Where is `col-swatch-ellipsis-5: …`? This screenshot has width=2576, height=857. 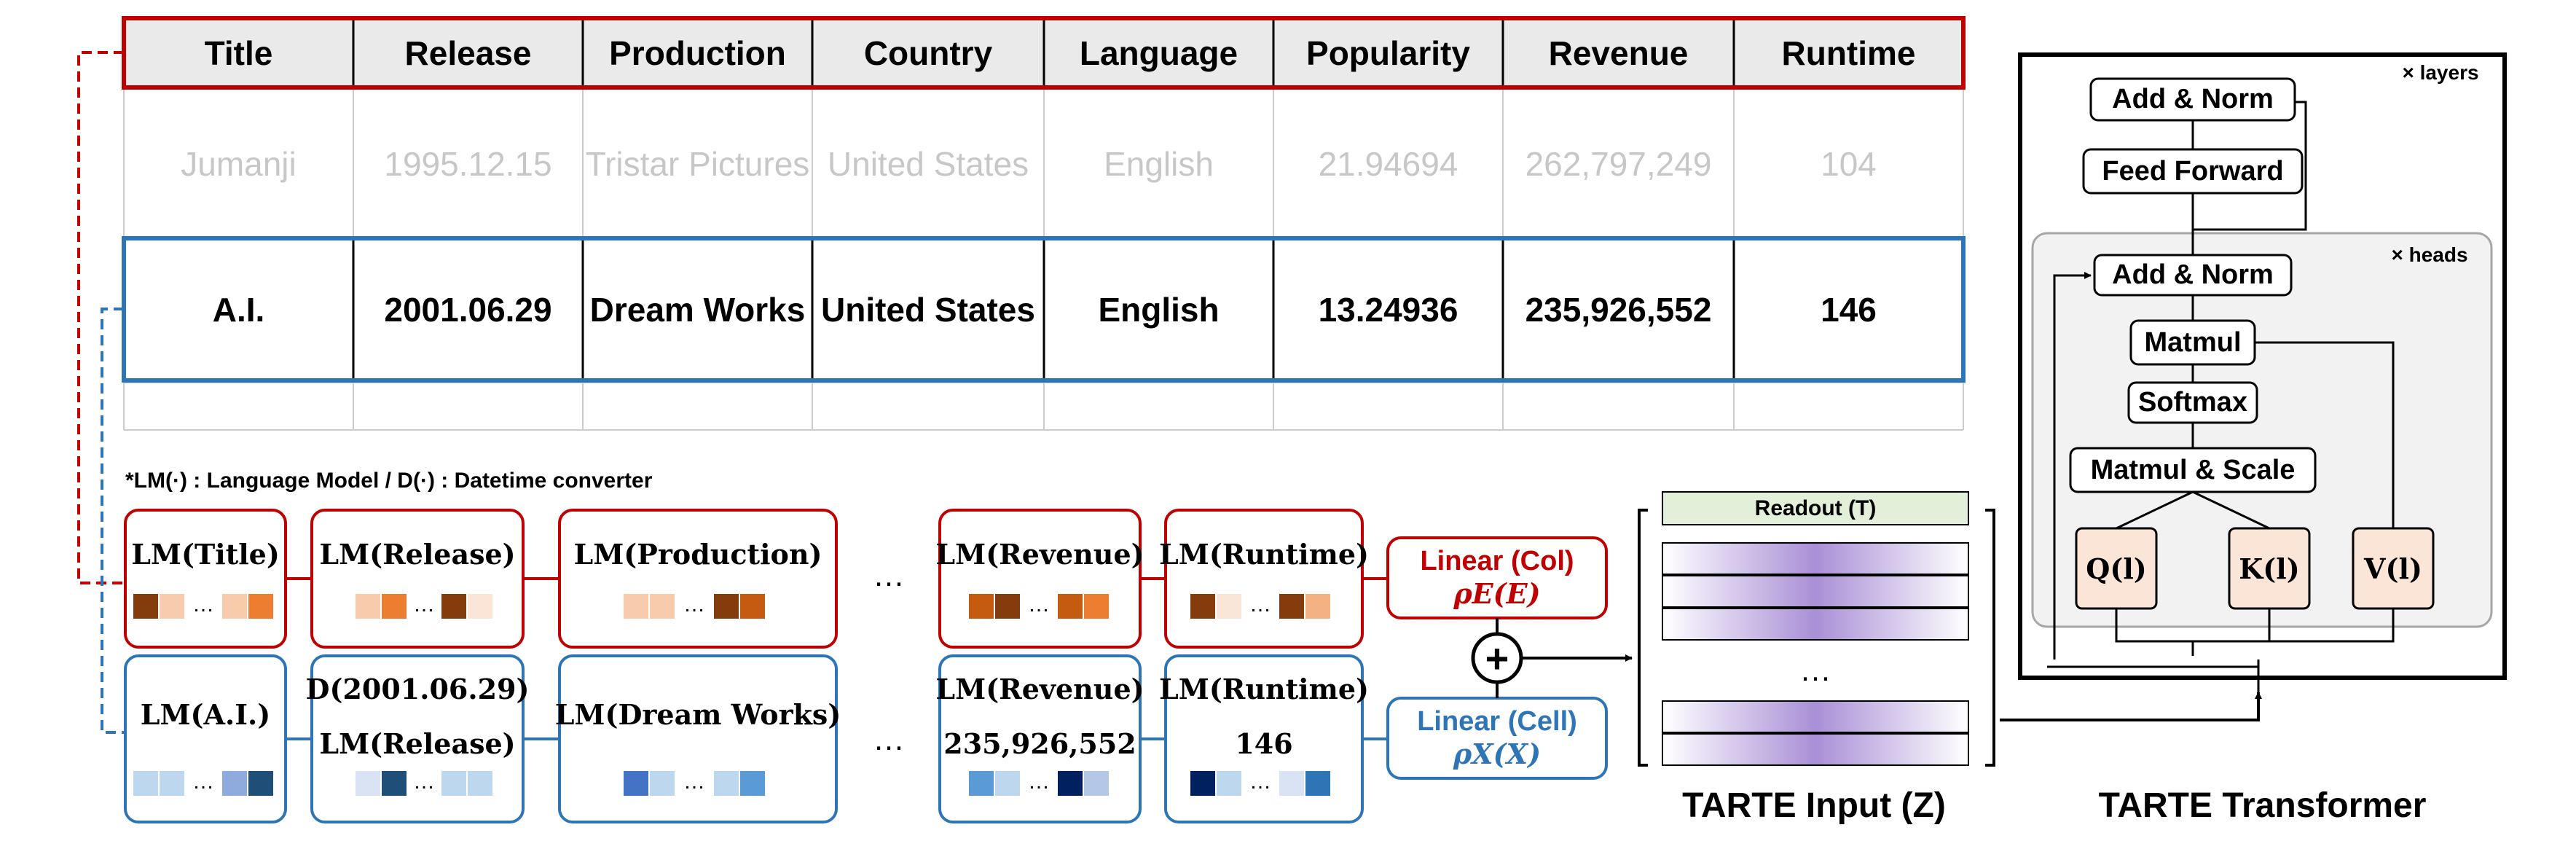
col-swatch-ellipsis-5: … is located at coordinates (1260, 604).